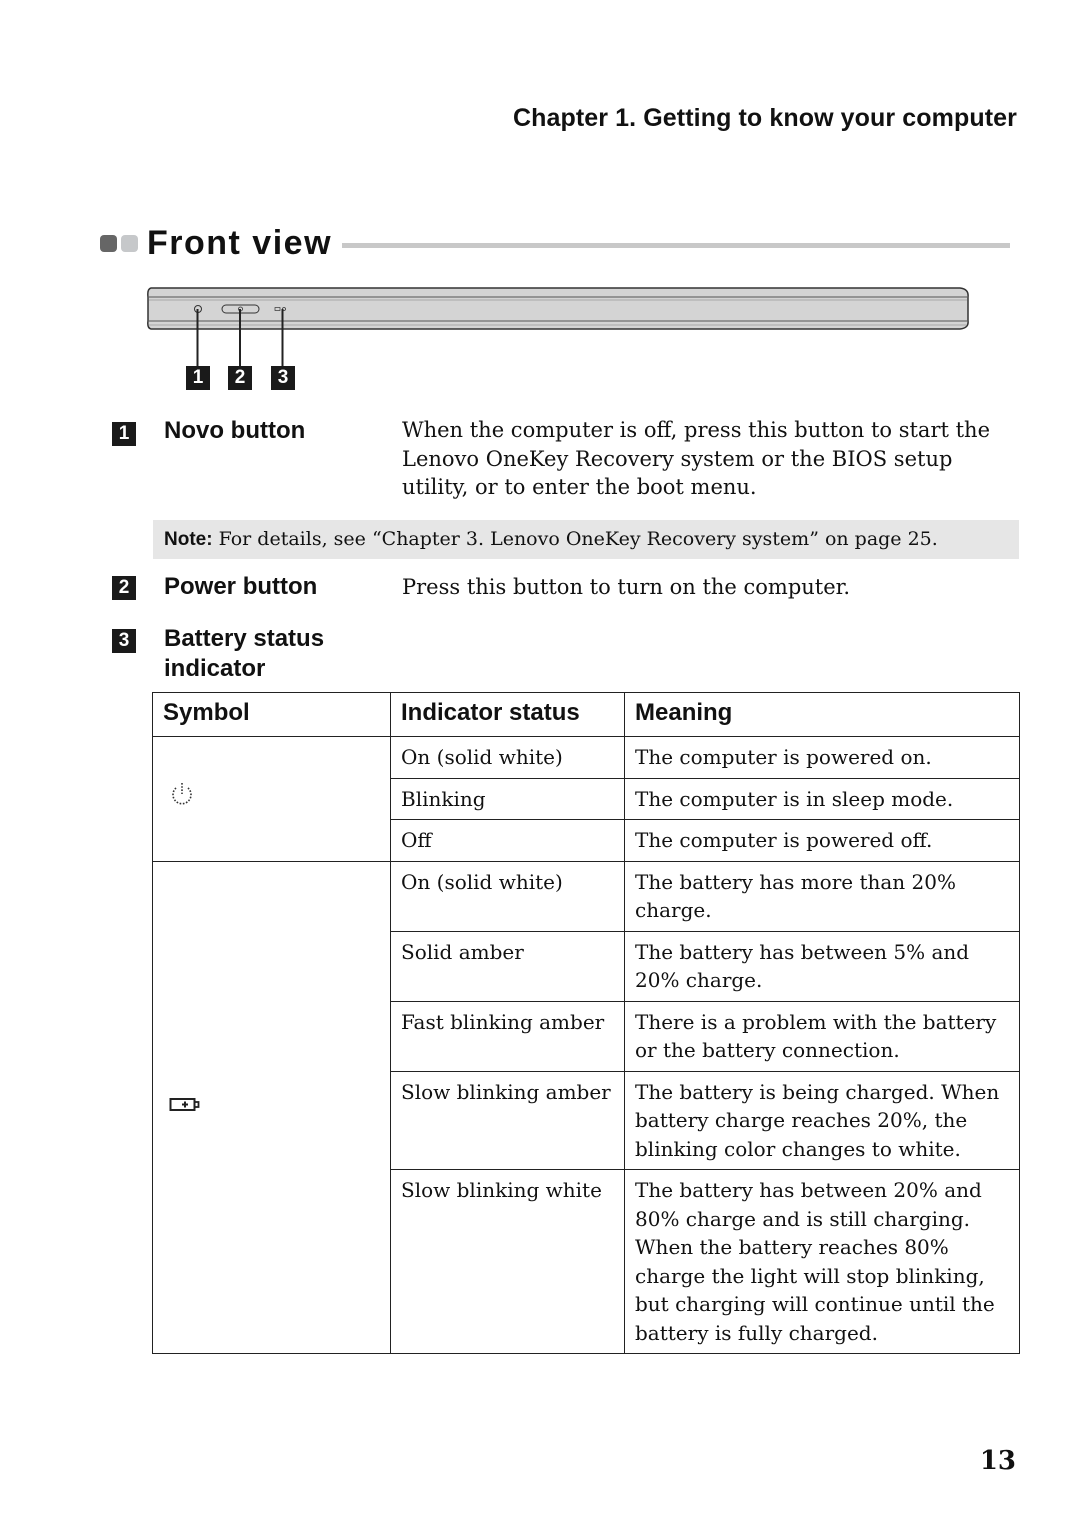  I want to click on symbol-cell-power, so click(271, 799).